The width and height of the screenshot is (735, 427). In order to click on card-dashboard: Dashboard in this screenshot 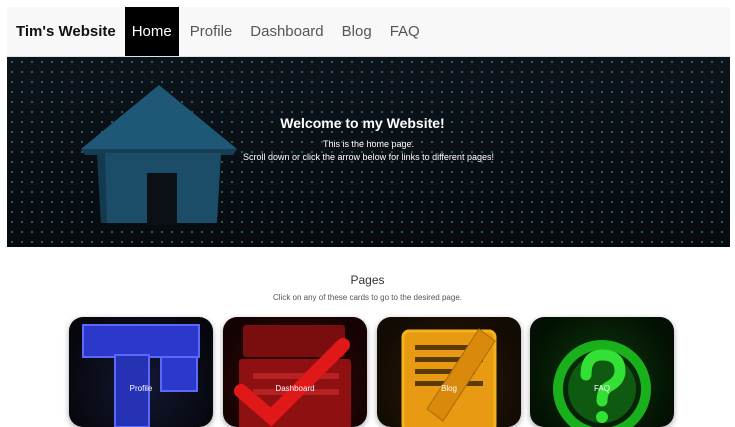, I will do `click(295, 372)`.